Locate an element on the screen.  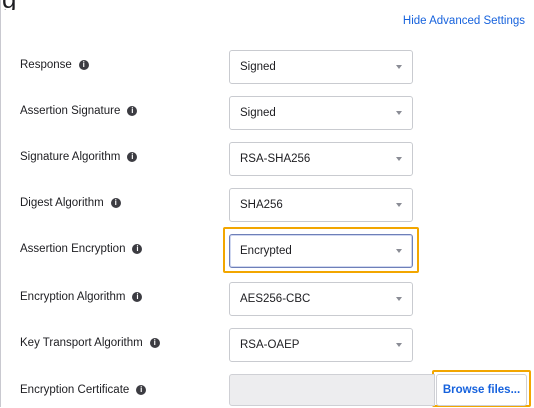
field-label-text: Encryption Algorithm is located at coordinates (73, 297).